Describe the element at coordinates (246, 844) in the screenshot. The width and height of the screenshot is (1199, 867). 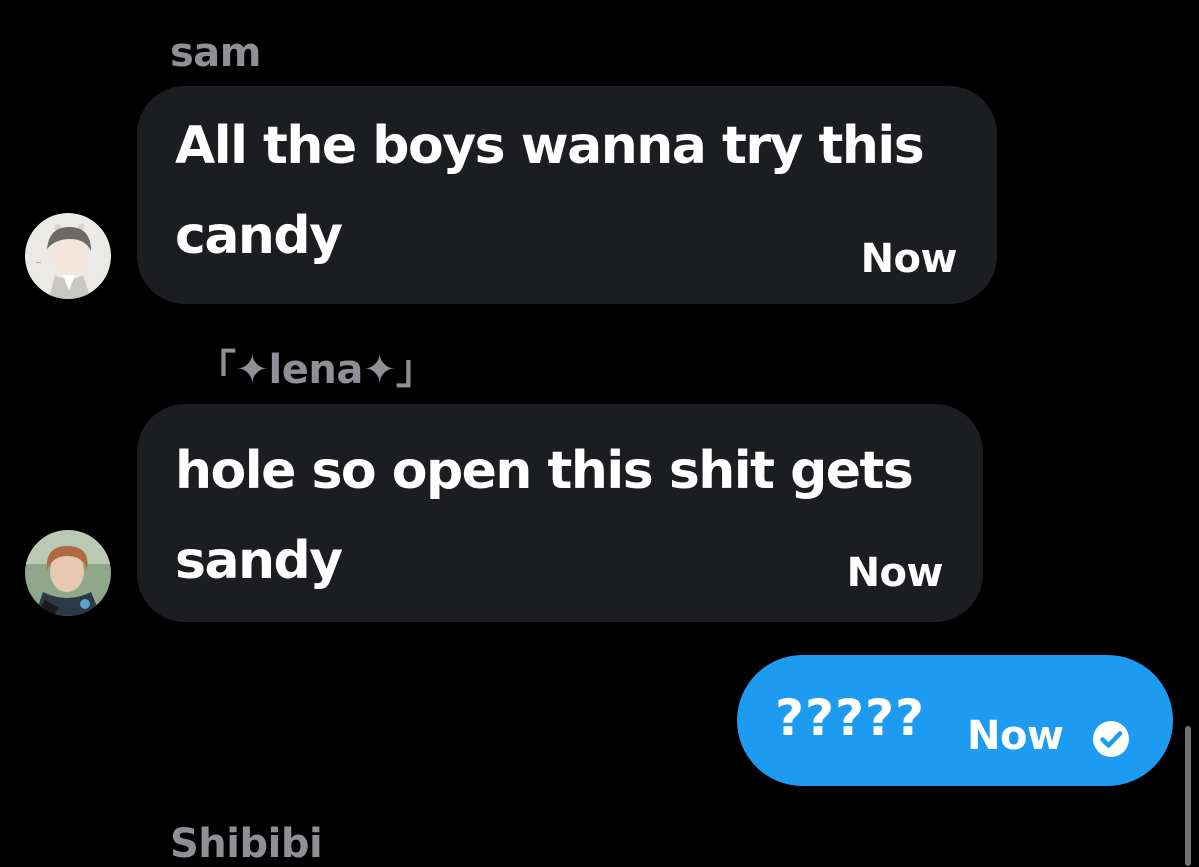
I see `sender-name: Shibibi` at that location.